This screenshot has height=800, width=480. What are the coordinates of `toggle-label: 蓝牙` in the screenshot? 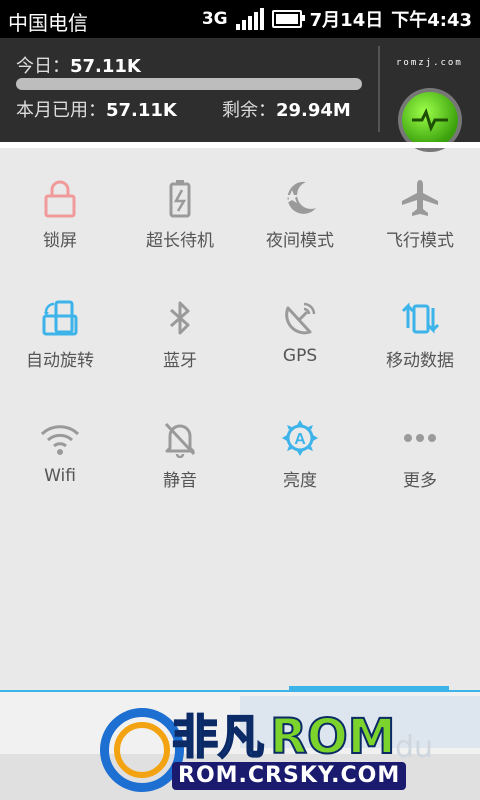 It's located at (180, 361).